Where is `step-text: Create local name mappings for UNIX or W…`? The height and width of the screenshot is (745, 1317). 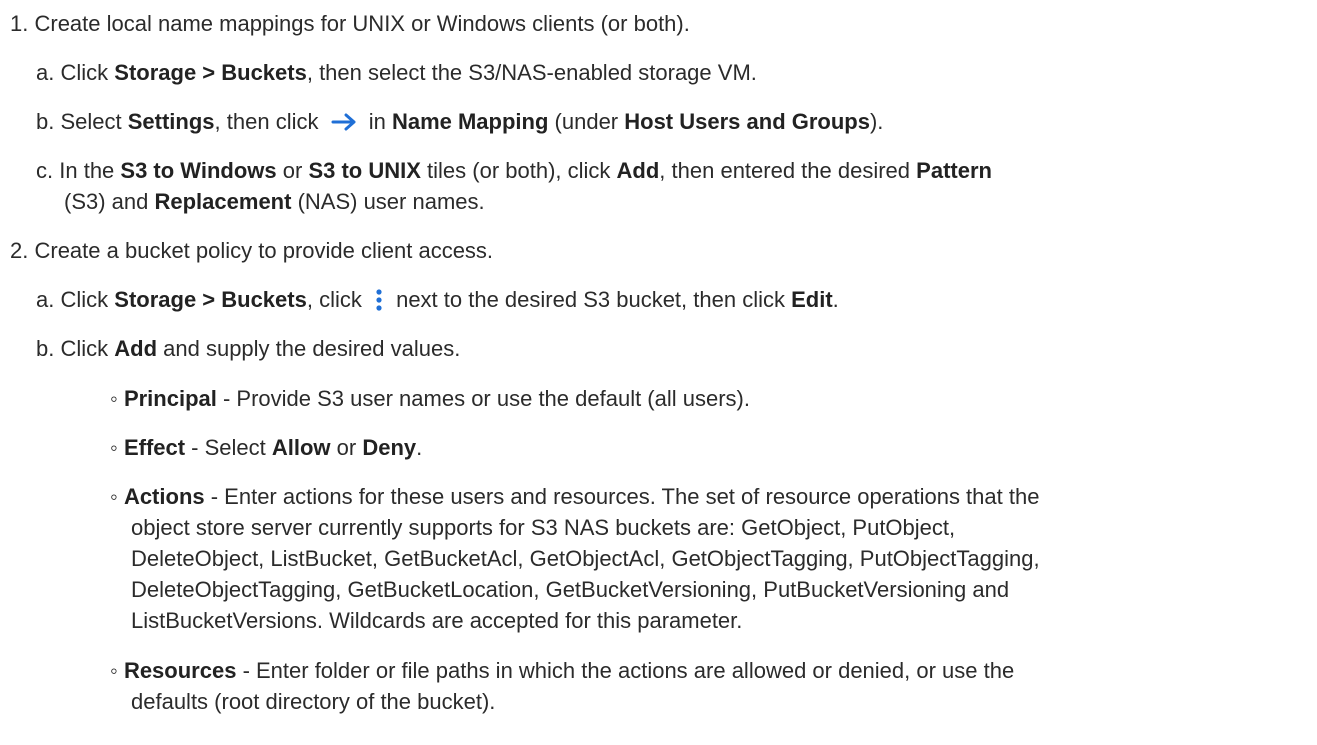 step-text: Create local name mappings for UNIX or W… is located at coordinates (362, 23).